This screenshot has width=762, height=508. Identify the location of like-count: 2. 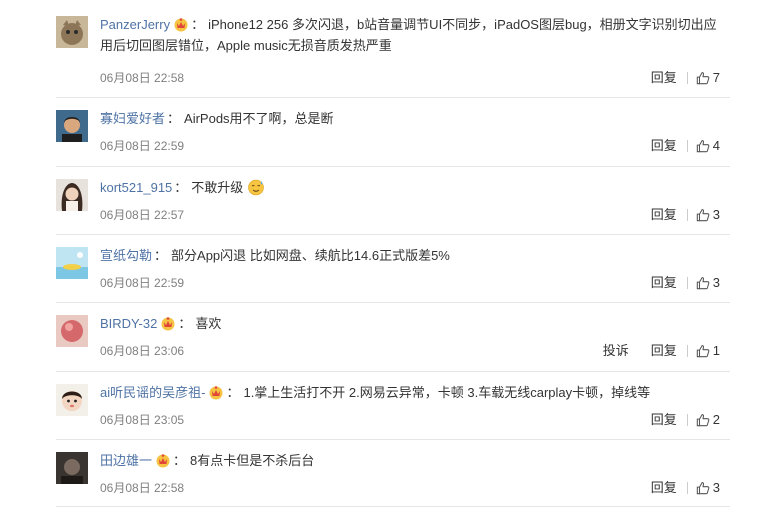
(716, 419).